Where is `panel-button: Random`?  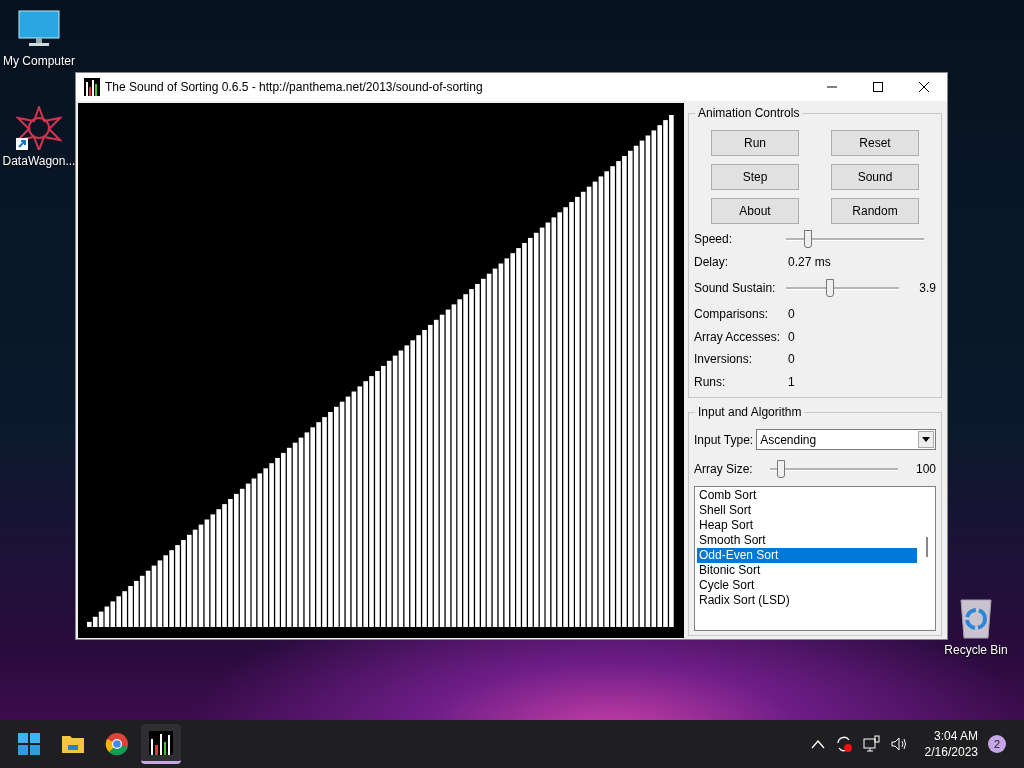 panel-button: Random is located at coordinates (875, 211).